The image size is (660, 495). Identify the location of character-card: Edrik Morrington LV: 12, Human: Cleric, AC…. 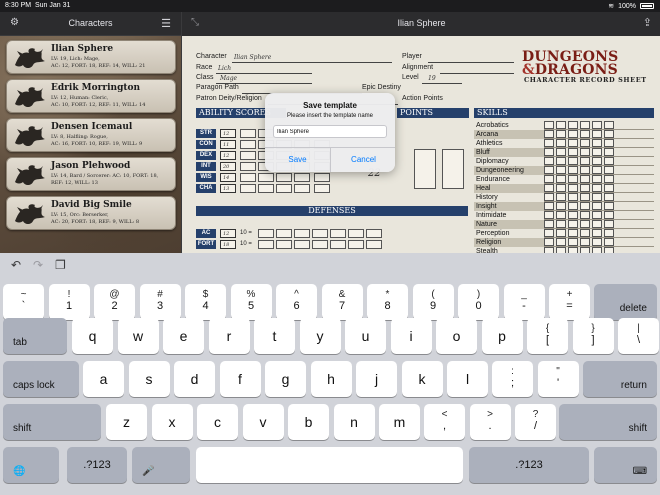
(91, 96).